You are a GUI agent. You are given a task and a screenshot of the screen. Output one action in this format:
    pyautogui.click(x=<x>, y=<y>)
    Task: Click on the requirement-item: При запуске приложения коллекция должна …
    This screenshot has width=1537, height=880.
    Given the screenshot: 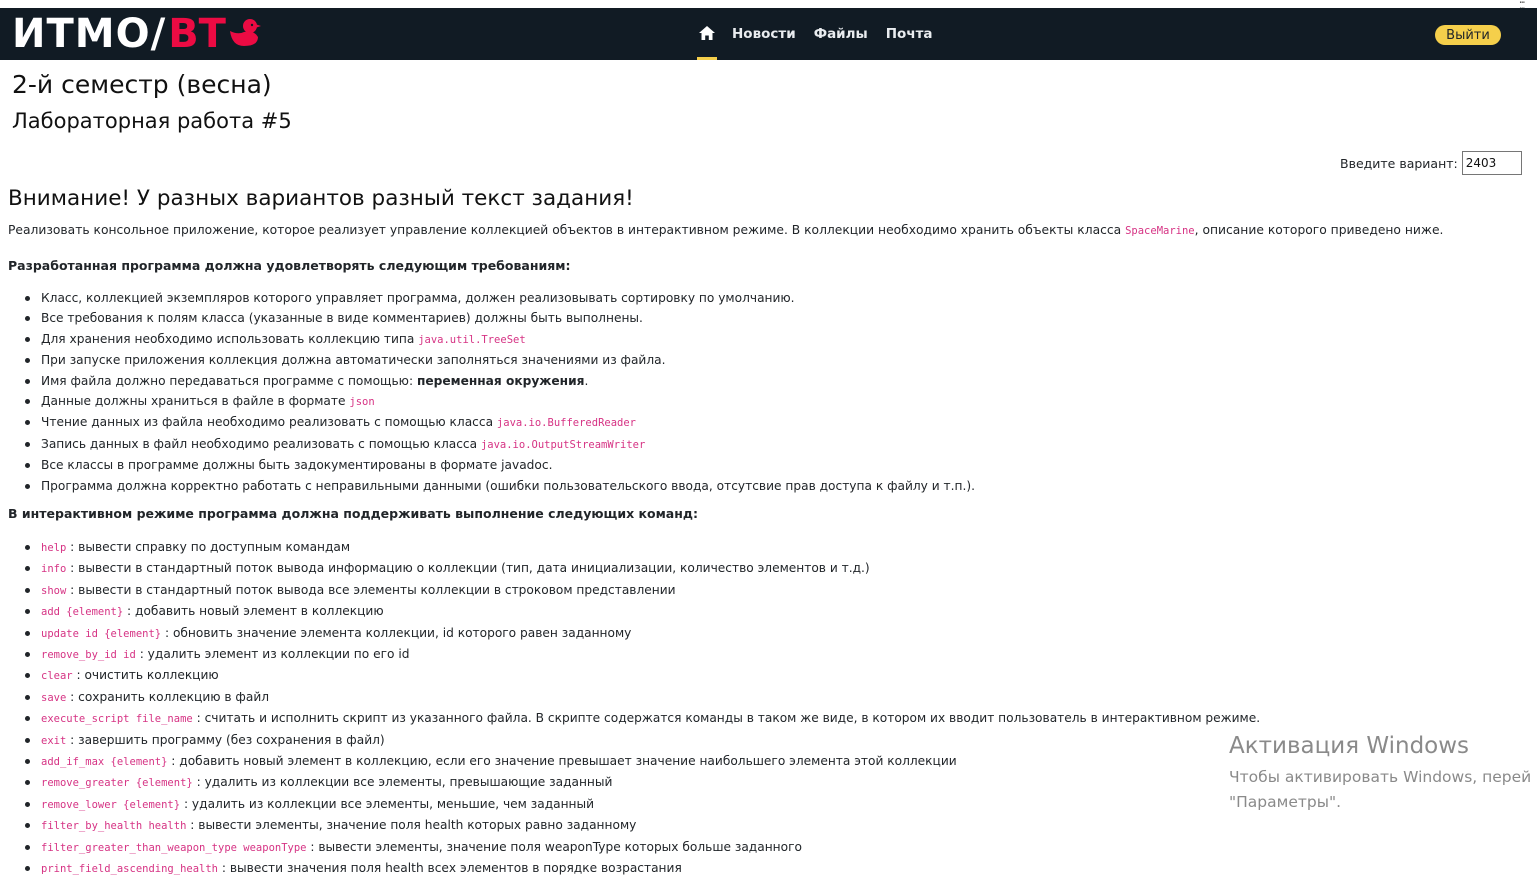 What is the action you would take?
    pyautogui.click(x=500, y=360)
    